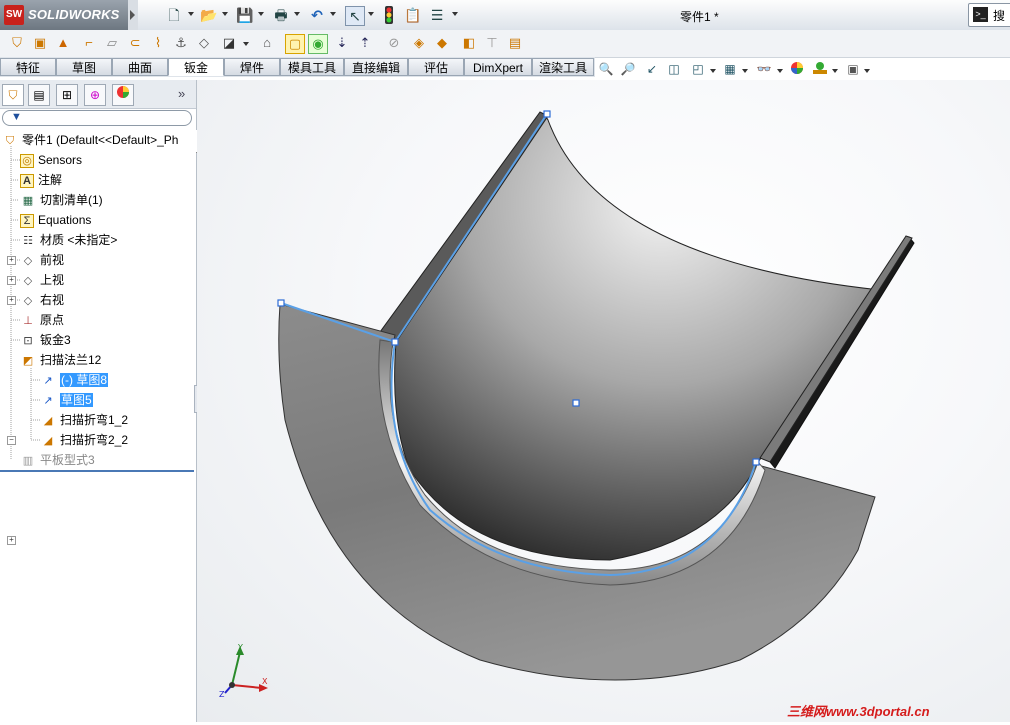 This screenshot has width=1010, height=725. I want to click on insert-bends-icon: ◧, so click(469, 43).